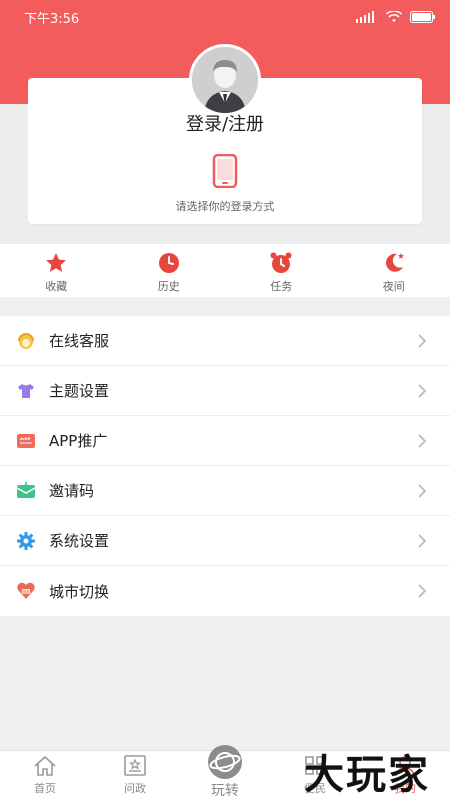  I want to click on tab-label: 首页, so click(45, 788).